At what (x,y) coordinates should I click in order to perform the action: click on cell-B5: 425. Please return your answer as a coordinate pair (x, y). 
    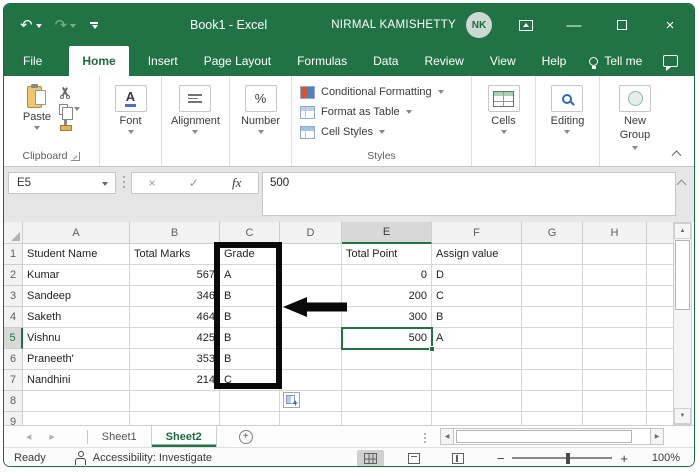
    Looking at the image, I should click on (175, 338).